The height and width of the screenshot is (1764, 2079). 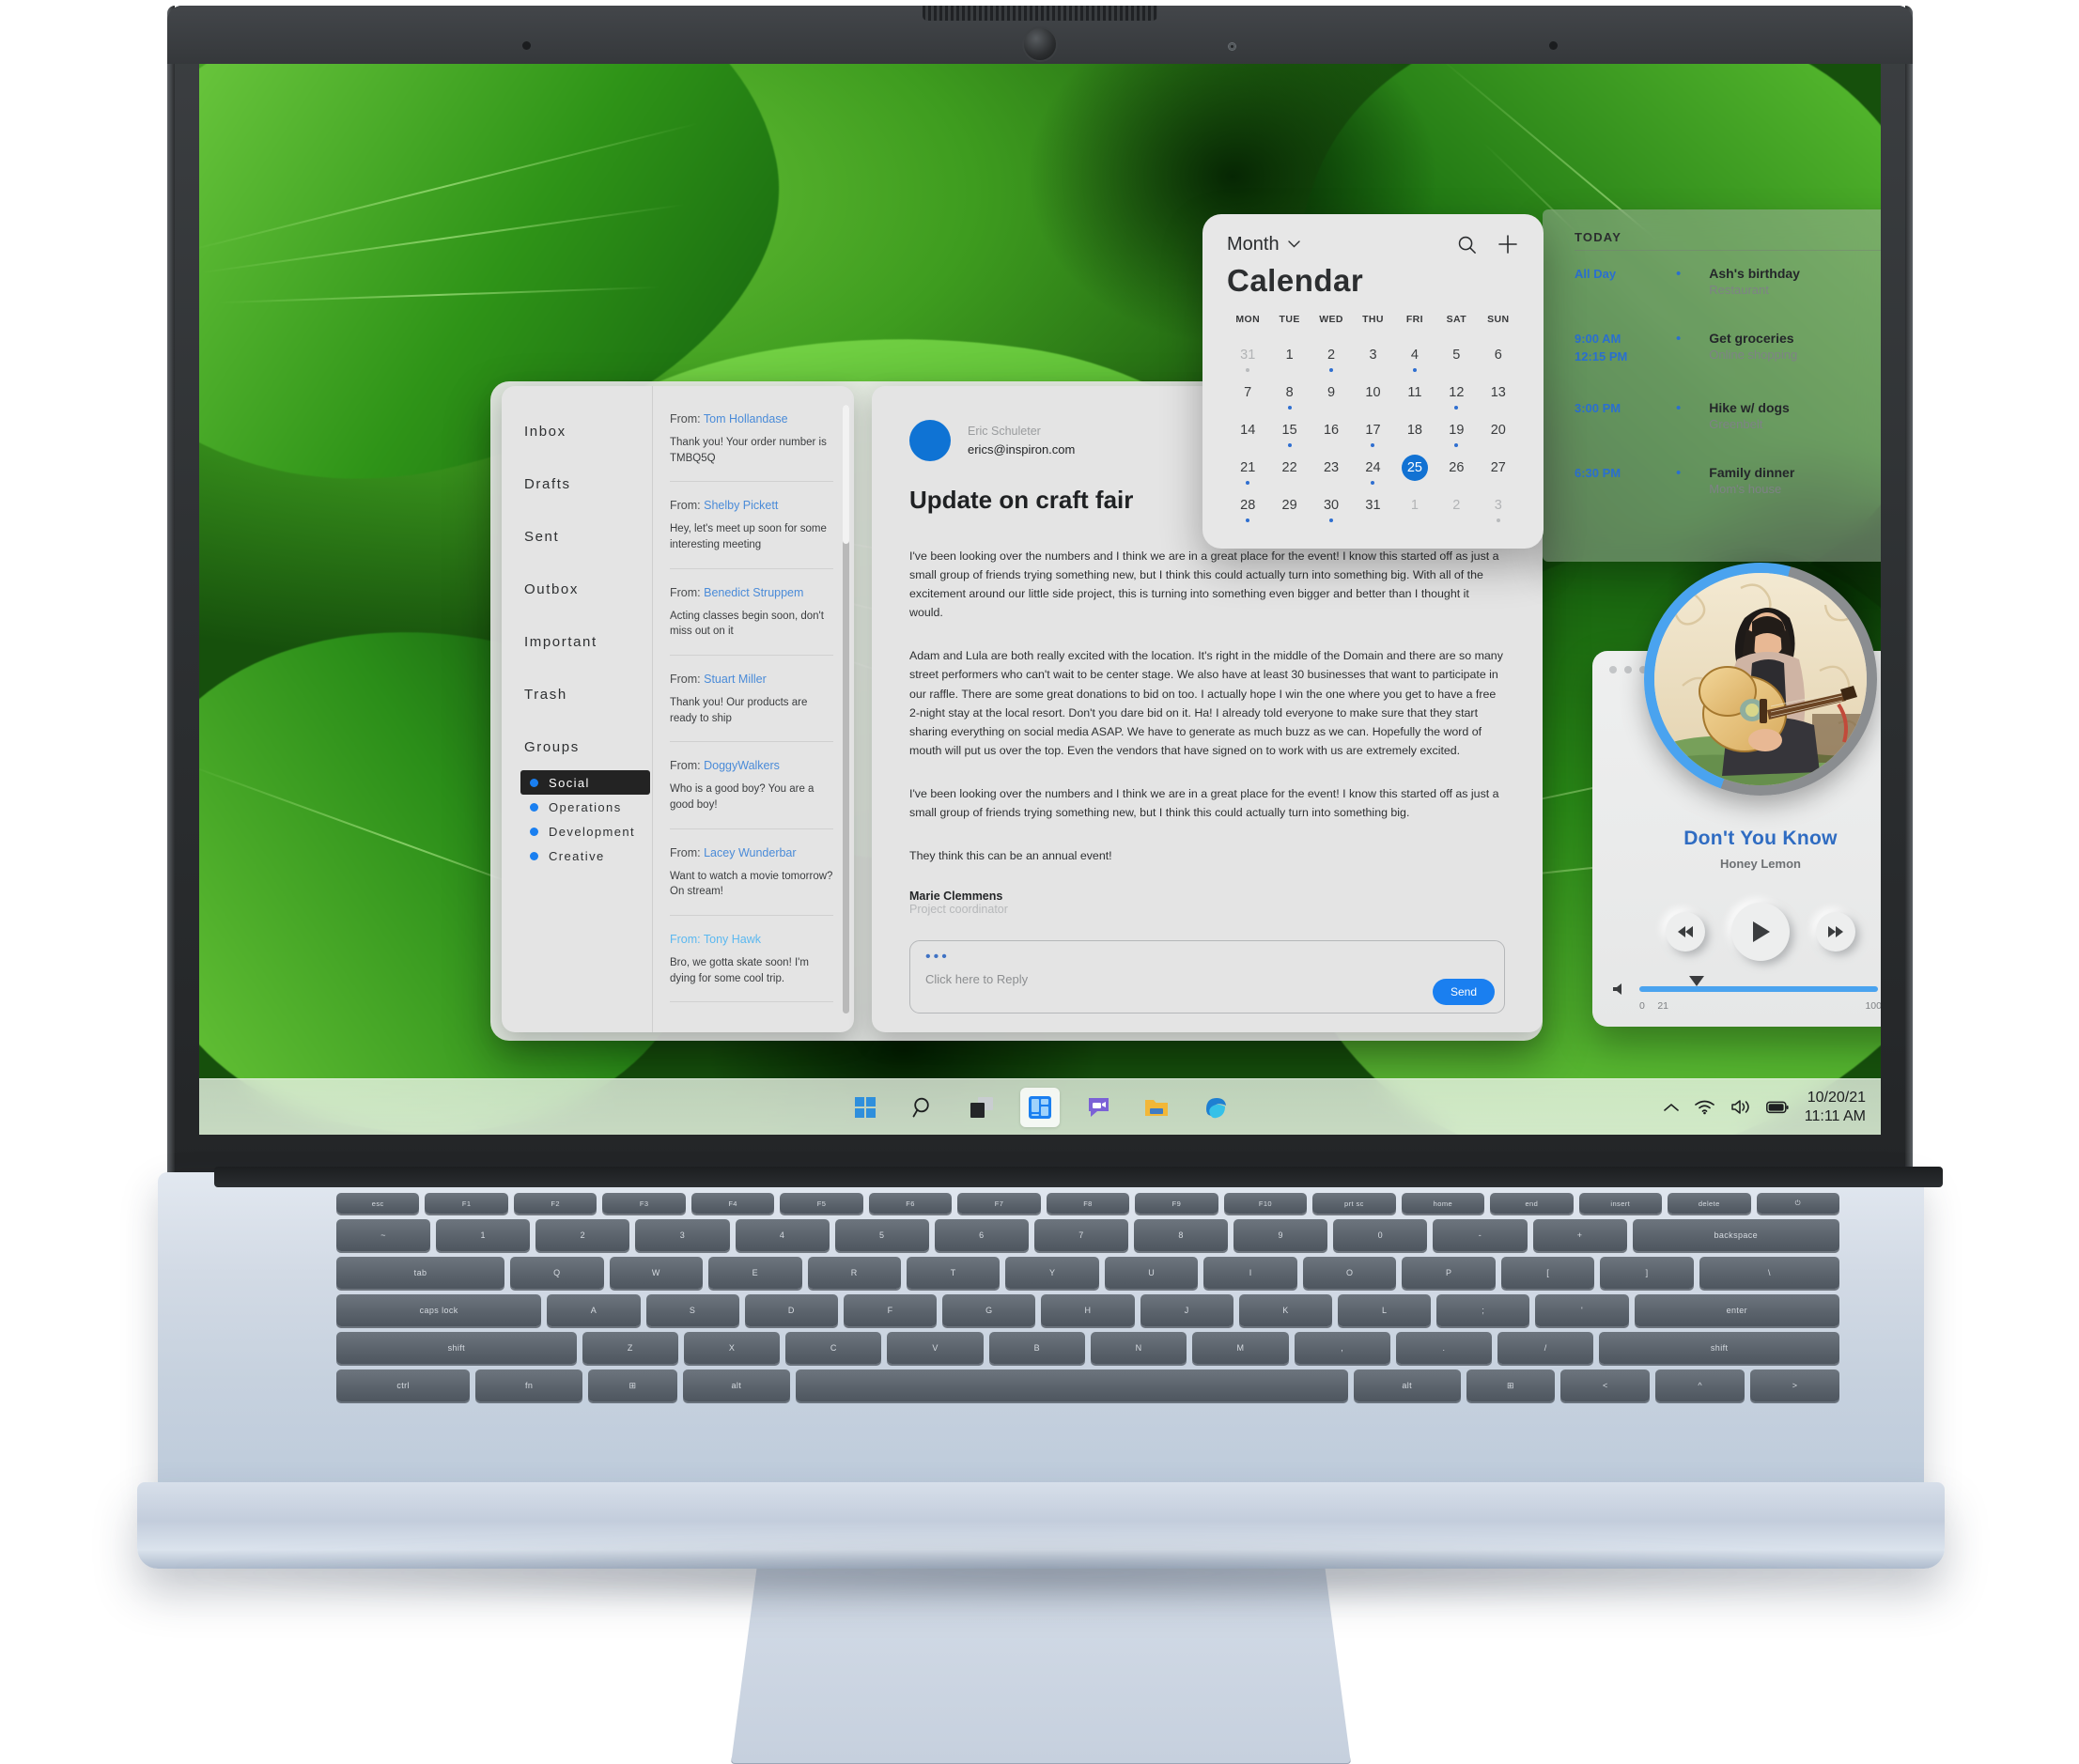 I want to click on widgets-button, so click(x=1040, y=1107).